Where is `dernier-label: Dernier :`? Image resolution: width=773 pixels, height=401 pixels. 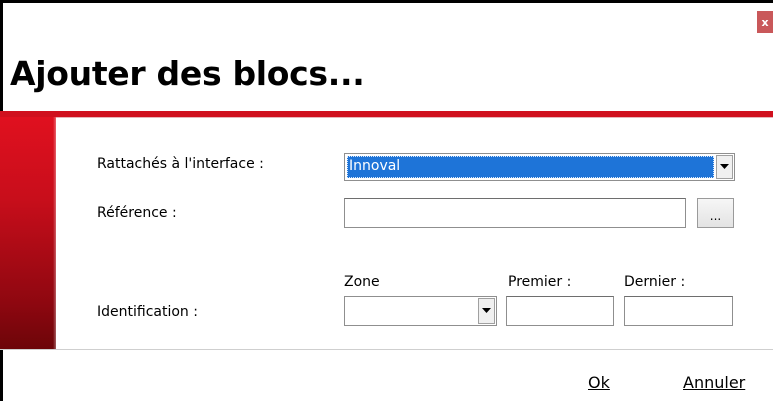 dernier-label: Dernier : is located at coordinates (655, 282).